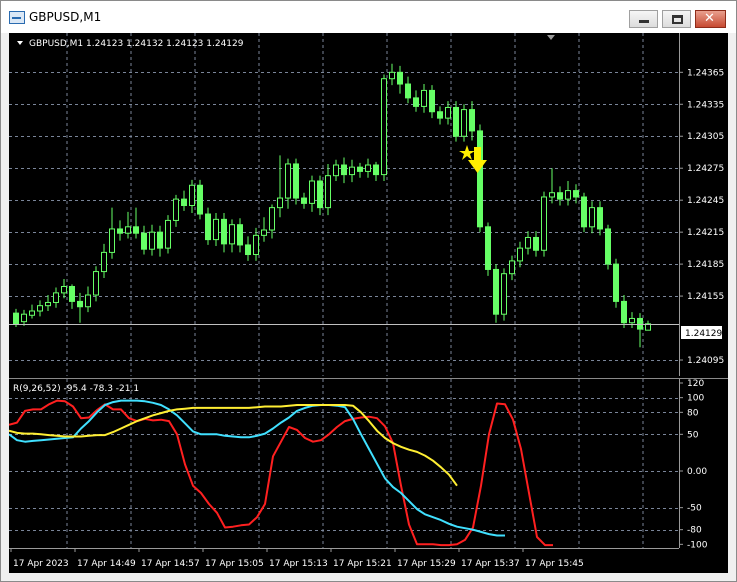 The width and height of the screenshot is (737, 582). What do you see at coordinates (676, 19) in the screenshot?
I see `maximize-button` at bounding box center [676, 19].